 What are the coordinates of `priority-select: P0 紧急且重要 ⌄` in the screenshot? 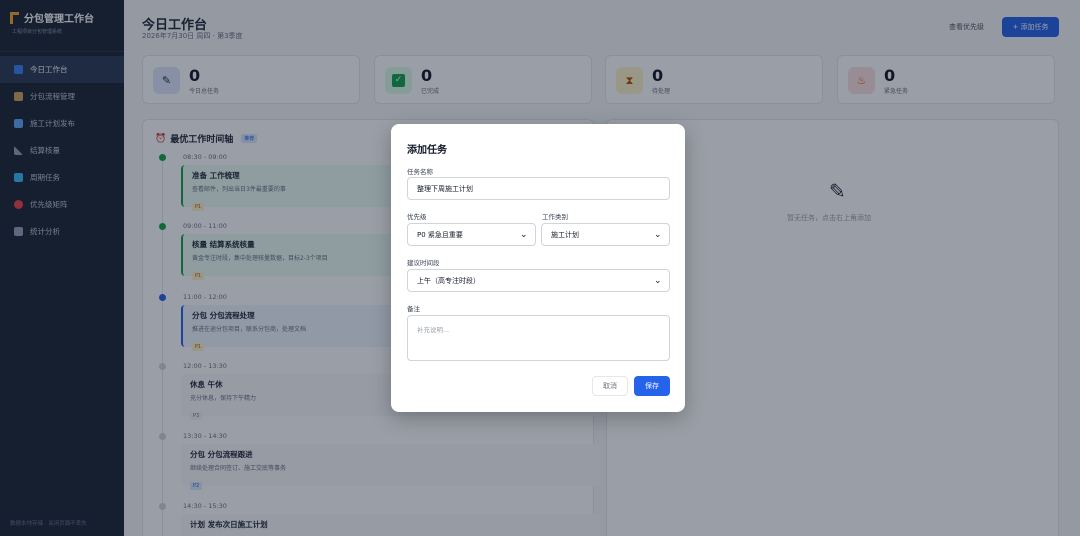 It's located at (471, 234).